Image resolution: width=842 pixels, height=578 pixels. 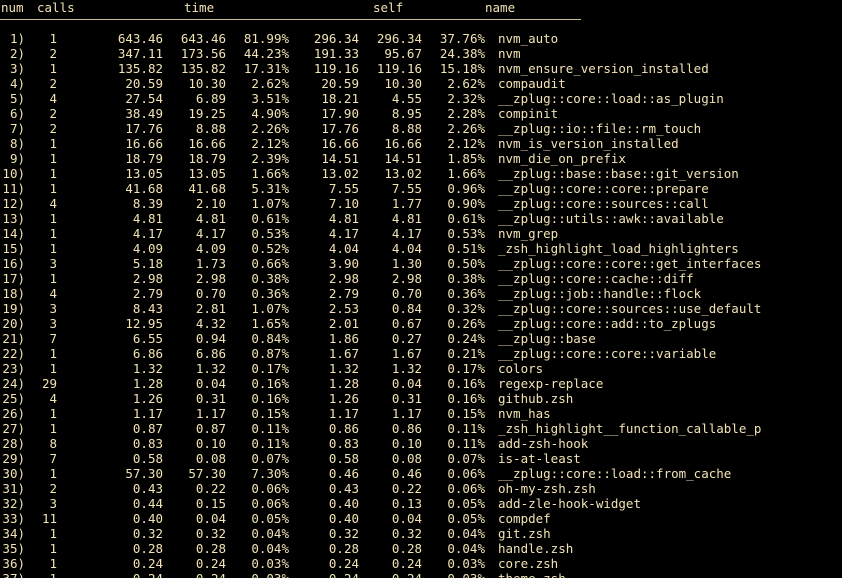 What do you see at coordinates (270, 113) in the screenshot?
I see `row-time-pct: 4.90%` at bounding box center [270, 113].